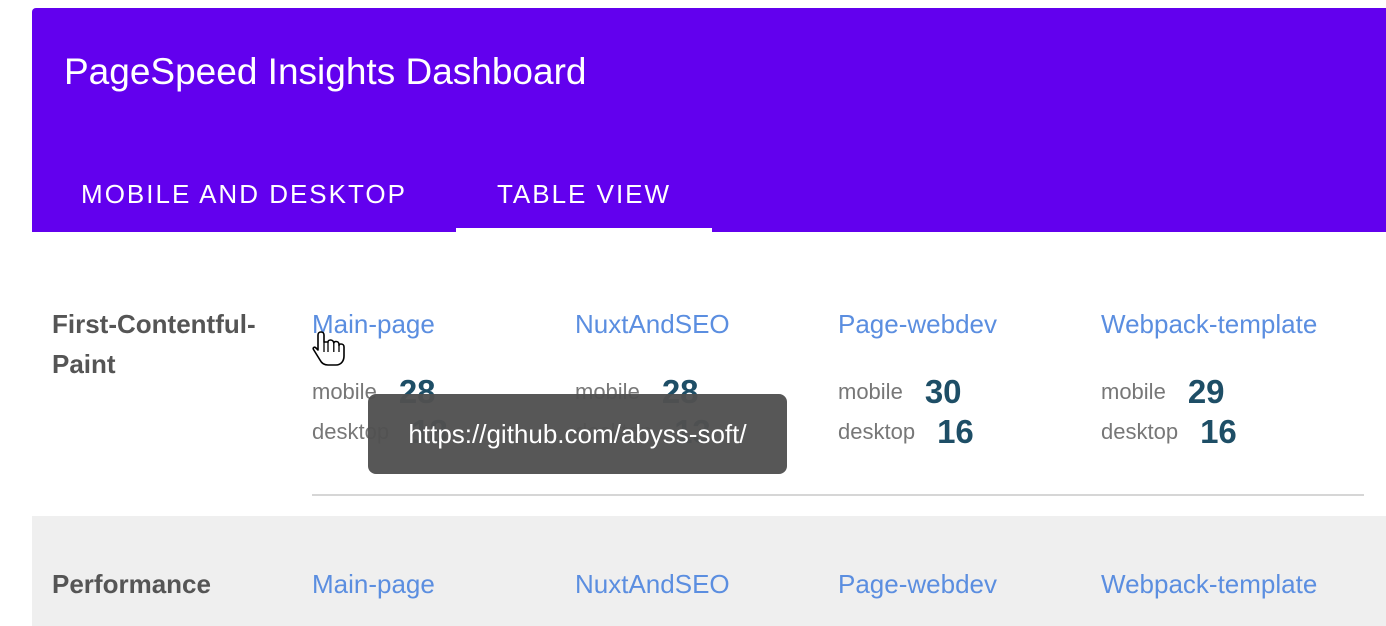 Image resolution: width=1386 pixels, height=626 pixels. I want to click on link-tooltip: https://github.com/abyss-soft/, so click(577, 434).